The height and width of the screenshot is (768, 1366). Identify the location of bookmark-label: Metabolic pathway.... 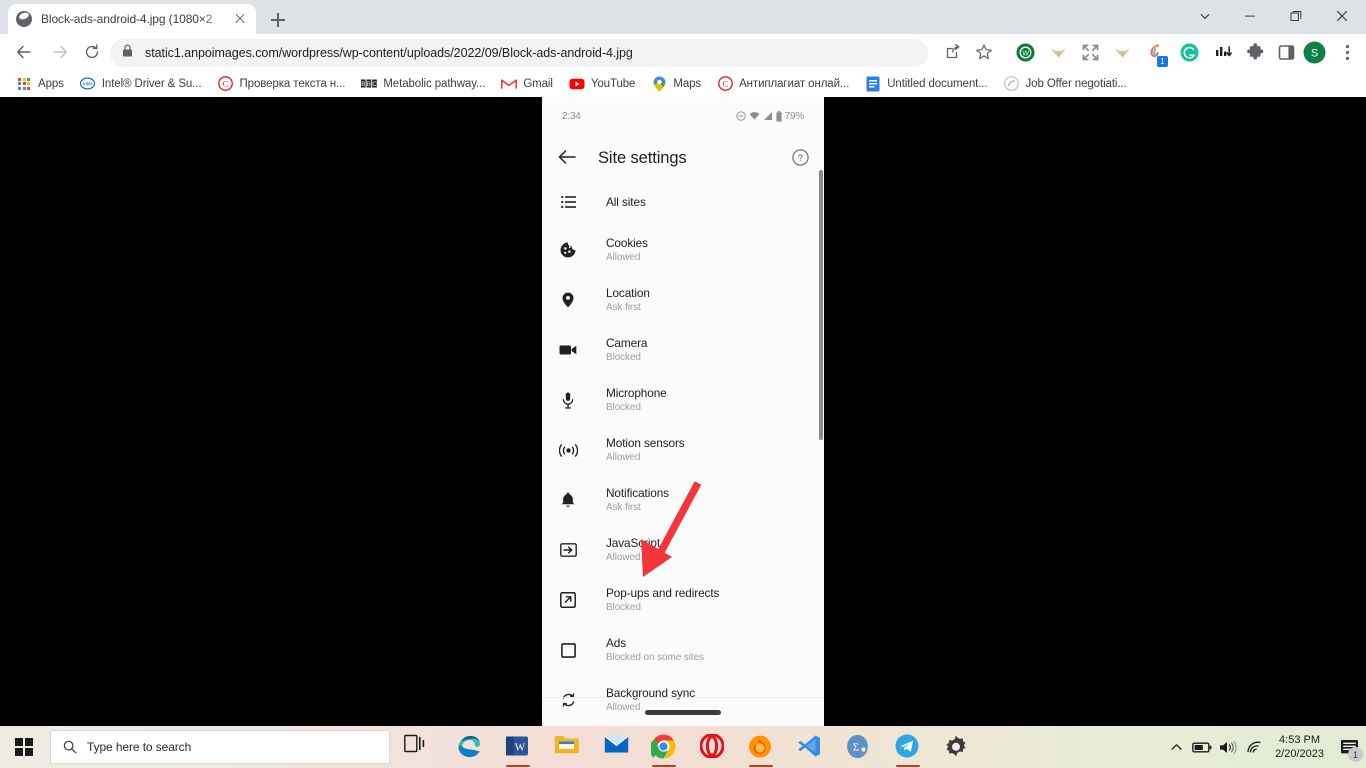
(434, 83).